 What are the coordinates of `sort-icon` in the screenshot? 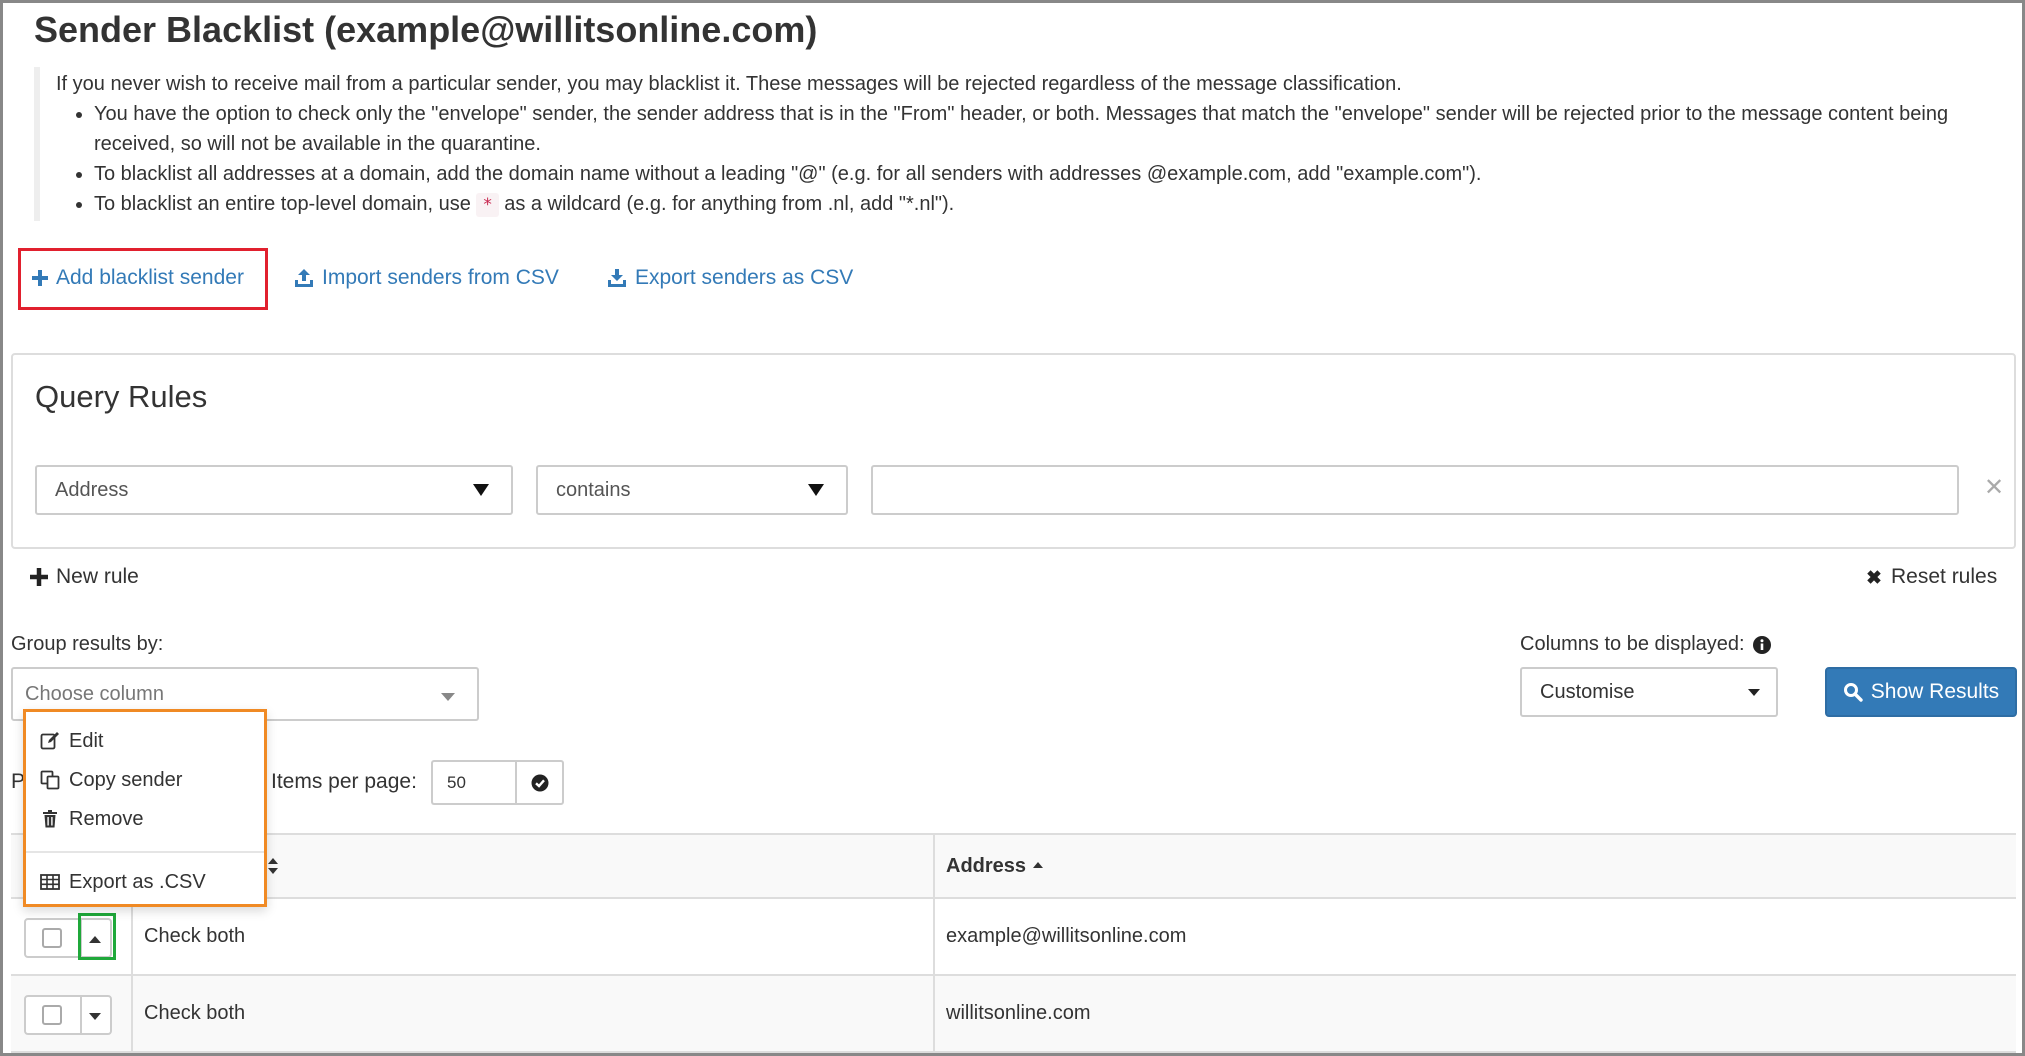 It's located at (273, 866).